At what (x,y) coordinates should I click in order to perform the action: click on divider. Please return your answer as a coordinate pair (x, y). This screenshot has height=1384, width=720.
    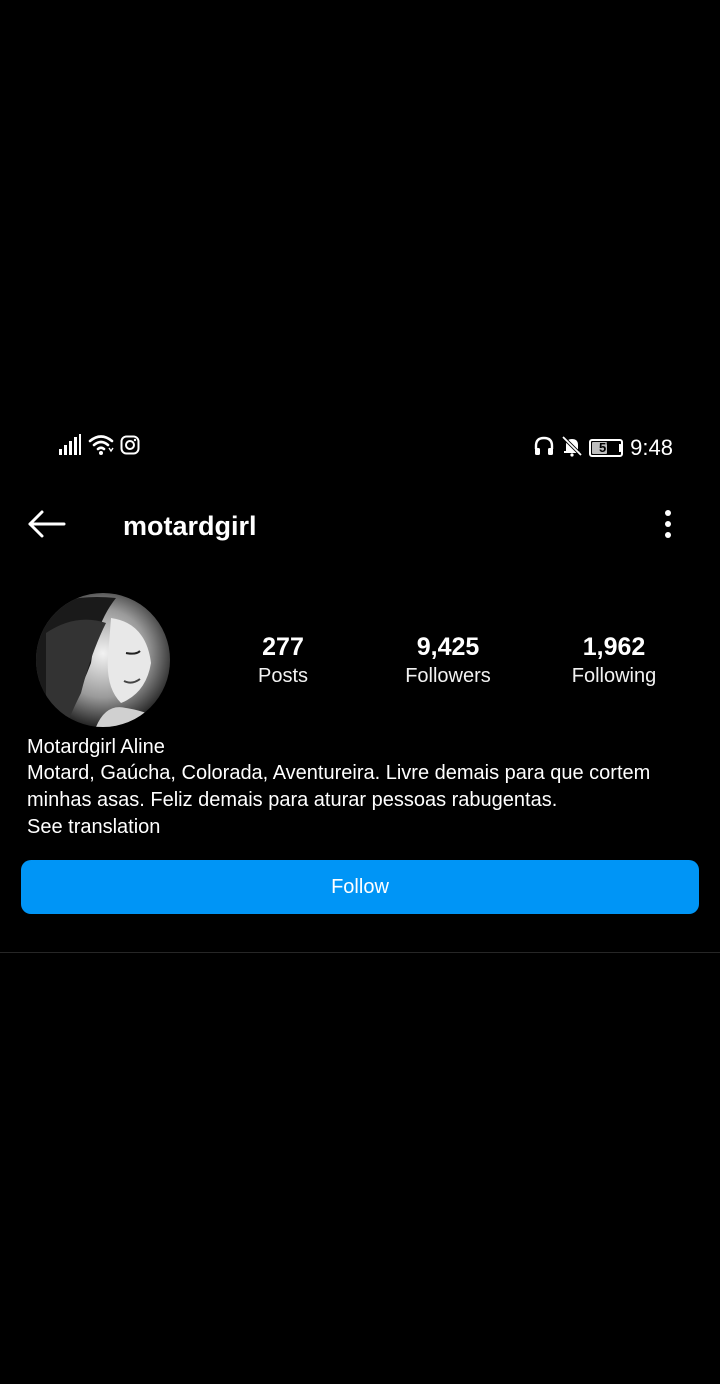
    Looking at the image, I should click on (360, 952).